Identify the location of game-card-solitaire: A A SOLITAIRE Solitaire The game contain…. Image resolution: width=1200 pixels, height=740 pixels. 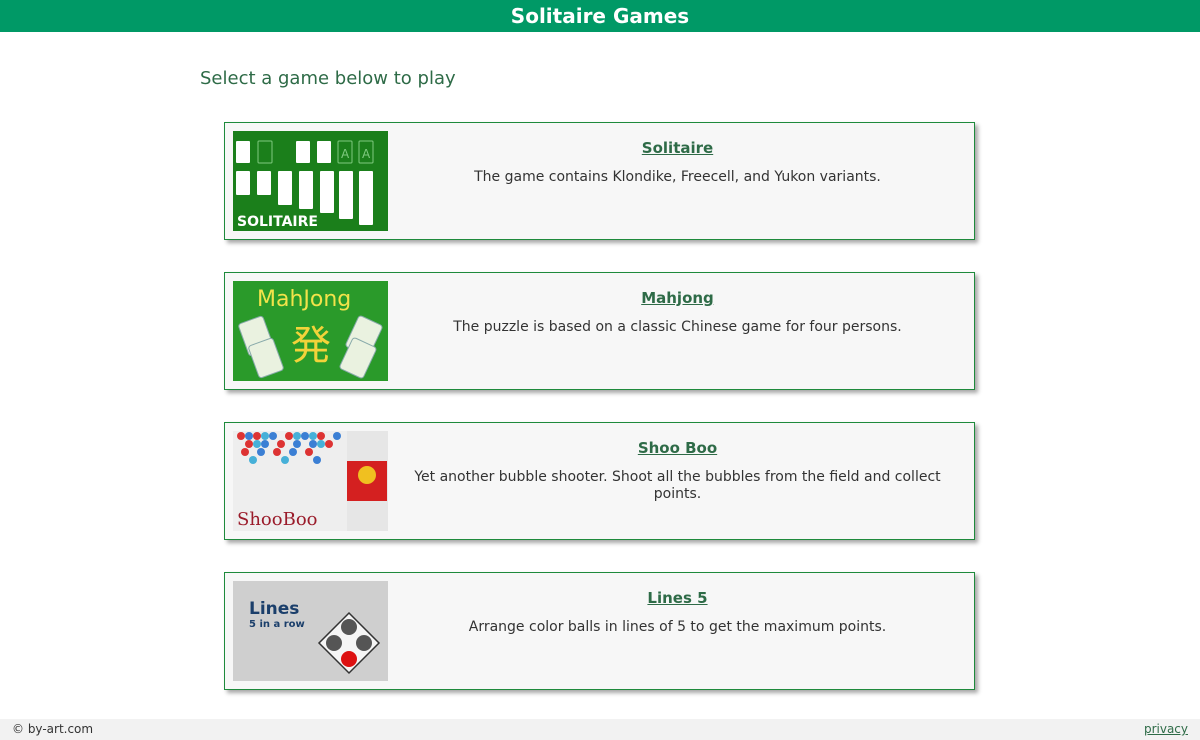
(599, 181).